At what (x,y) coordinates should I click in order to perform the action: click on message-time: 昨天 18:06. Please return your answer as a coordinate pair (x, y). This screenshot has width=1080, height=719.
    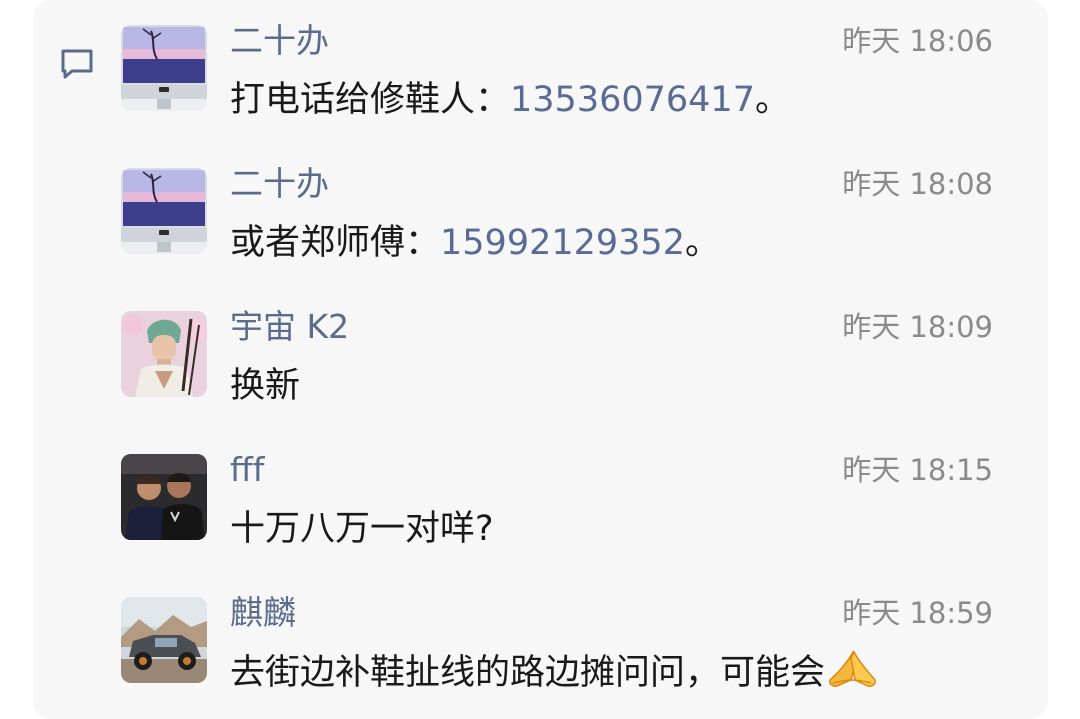
    Looking at the image, I should click on (917, 41).